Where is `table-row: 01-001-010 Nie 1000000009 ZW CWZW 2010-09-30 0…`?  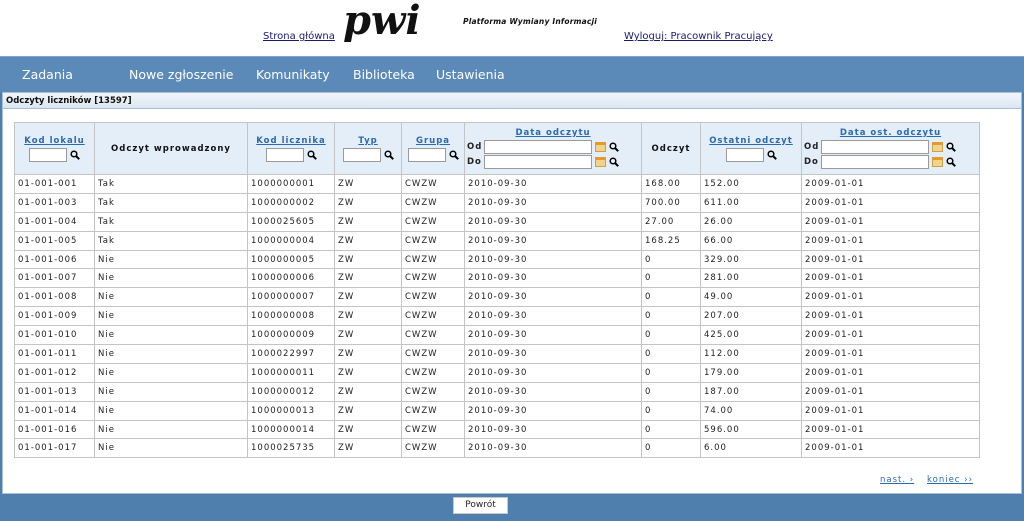
table-row: 01-001-010 Nie 1000000009 ZW CWZW 2010-09-30 0… is located at coordinates (497, 335).